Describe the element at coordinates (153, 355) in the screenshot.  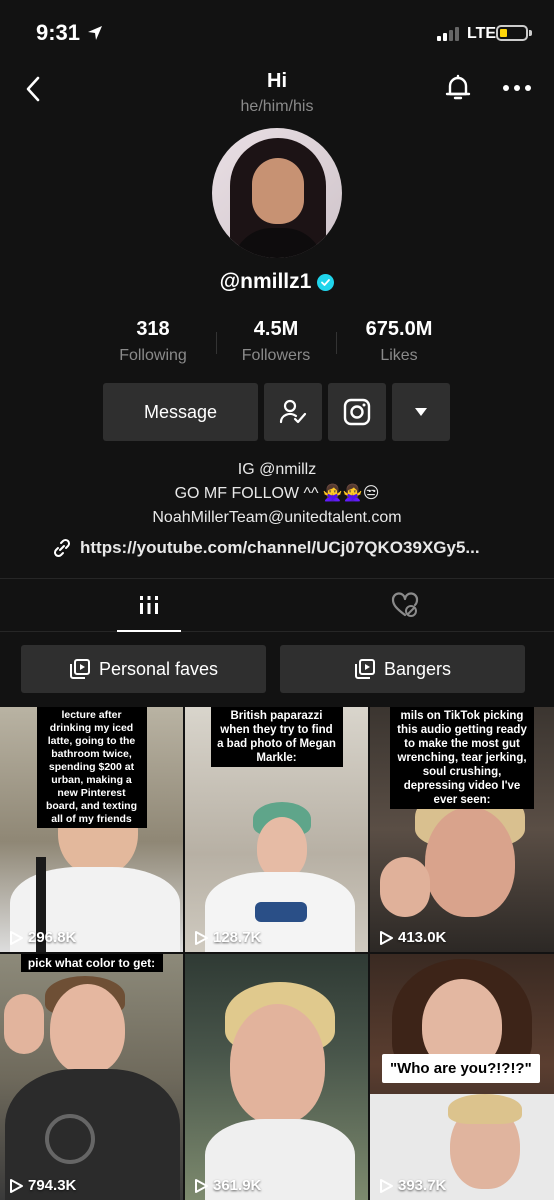
I see `following-label: Following` at that location.